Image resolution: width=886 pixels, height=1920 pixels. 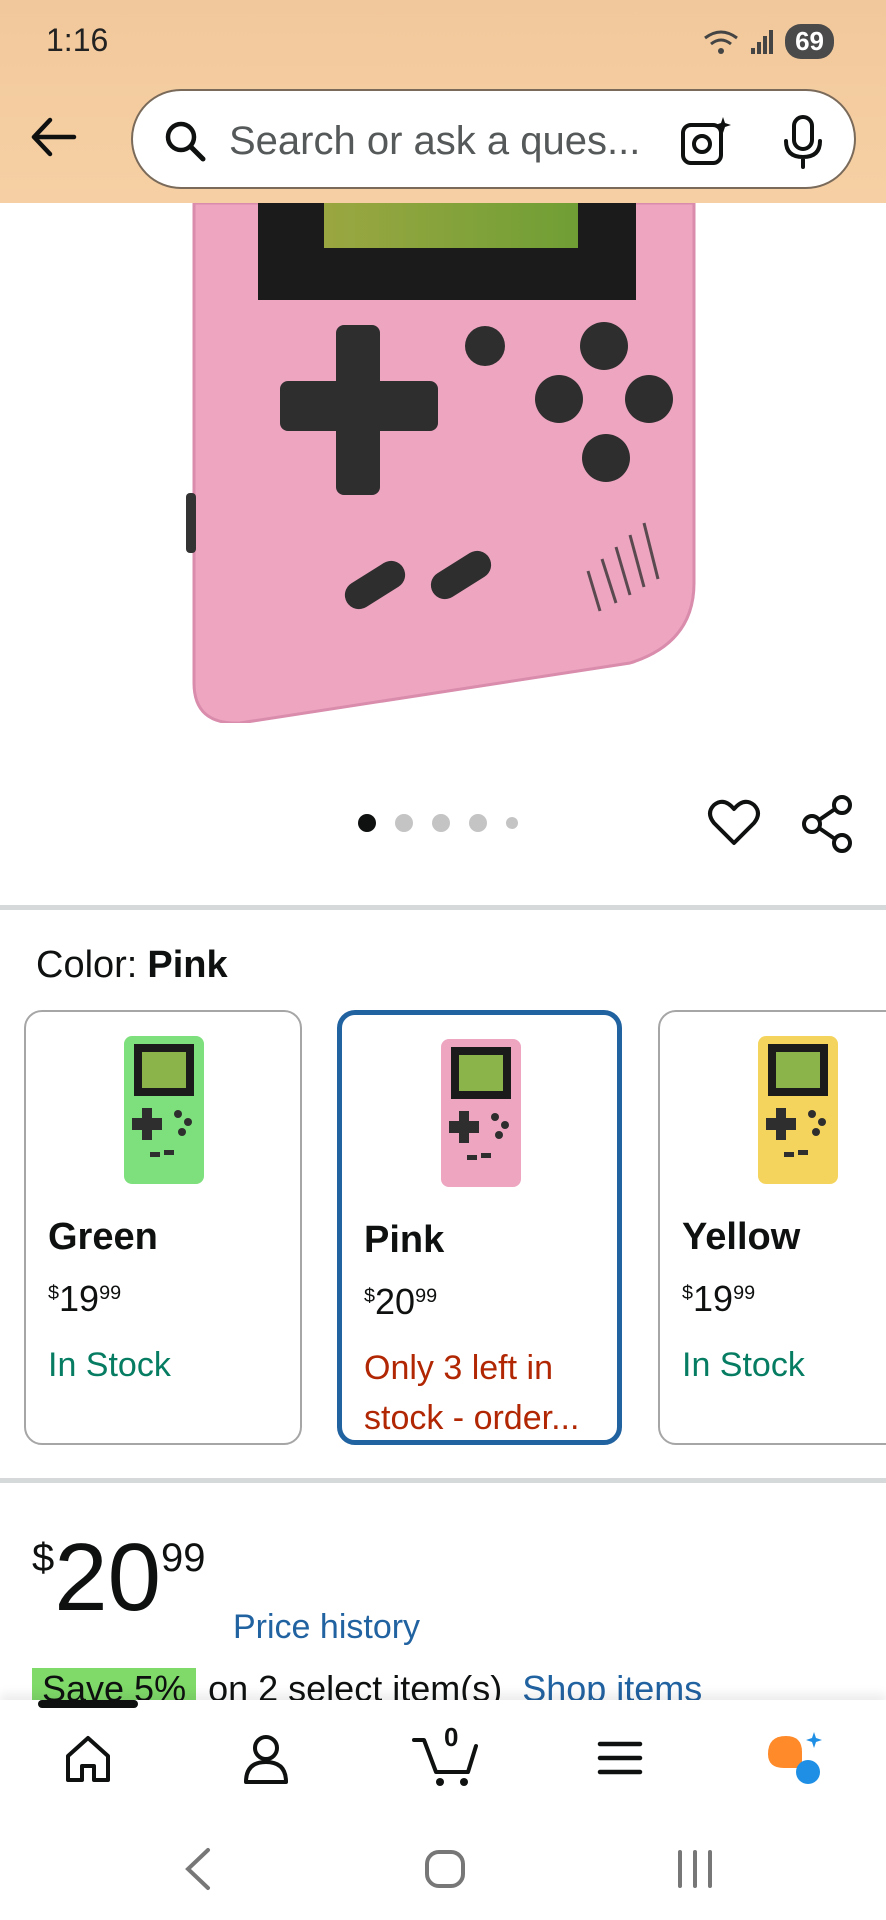 What do you see at coordinates (198, 1869) in the screenshot?
I see `system-back-icon` at bounding box center [198, 1869].